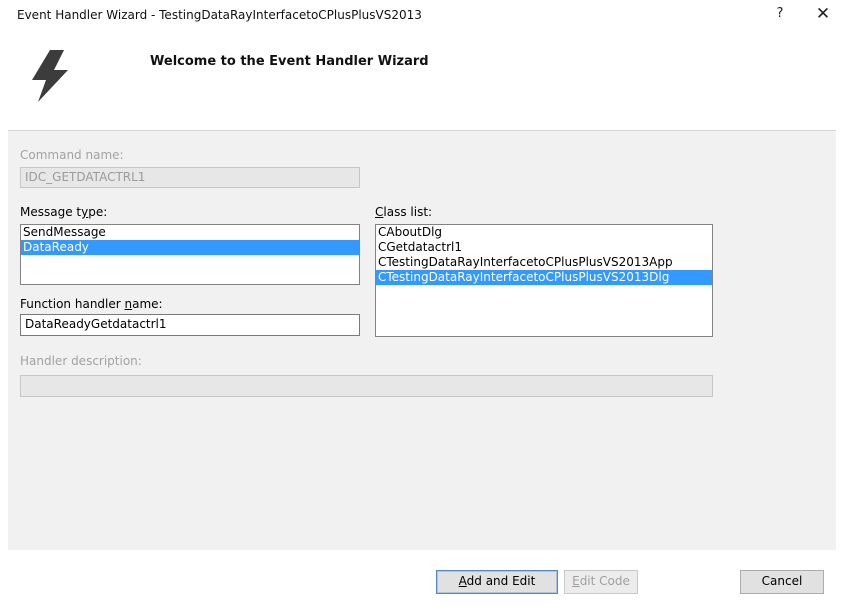 Image resolution: width=844 pixels, height=606 pixels. What do you see at coordinates (366, 386) in the screenshot?
I see `handler-description-field` at bounding box center [366, 386].